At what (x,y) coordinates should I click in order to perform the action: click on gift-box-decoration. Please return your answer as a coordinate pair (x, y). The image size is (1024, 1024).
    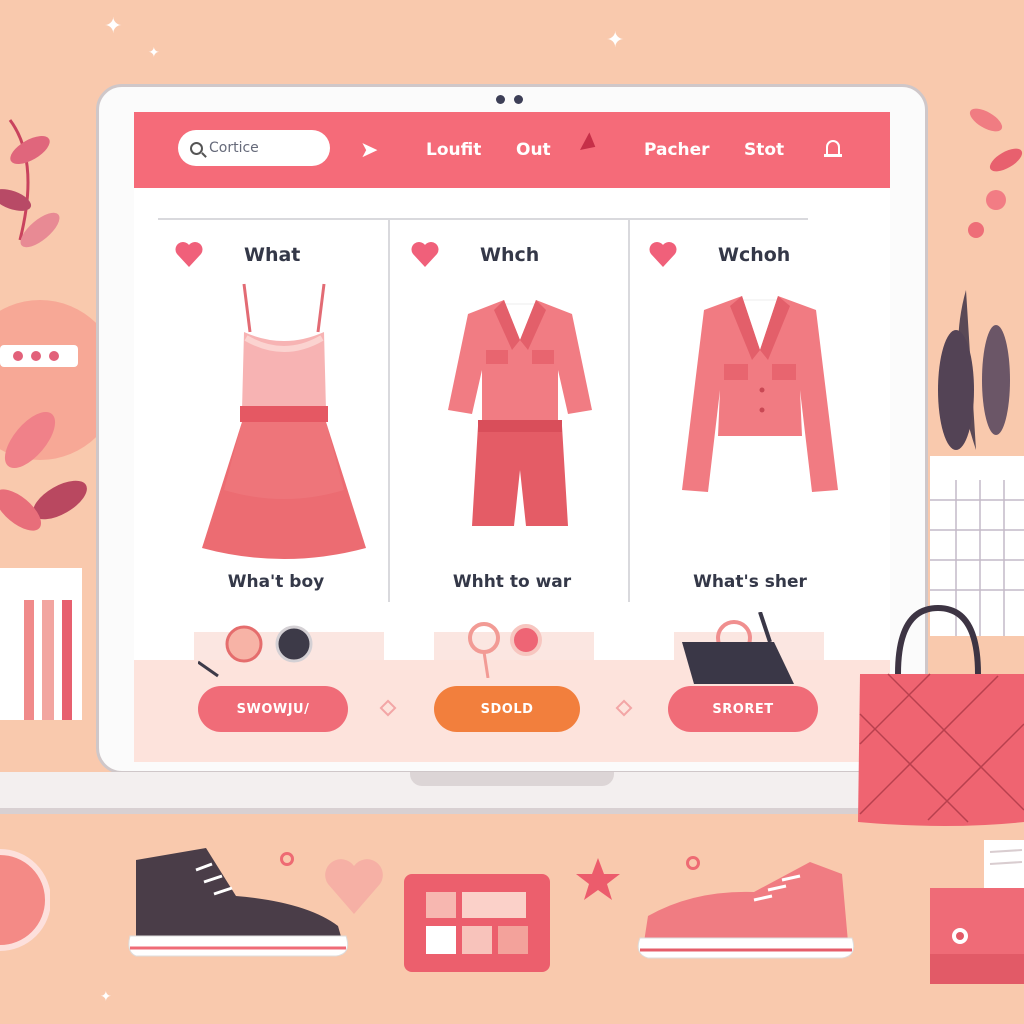
    Looking at the image, I should click on (977, 912).